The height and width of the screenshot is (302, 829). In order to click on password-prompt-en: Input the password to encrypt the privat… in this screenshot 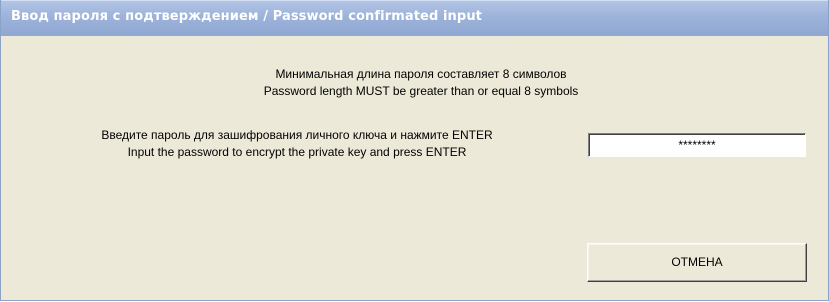, I will do `click(297, 152)`.